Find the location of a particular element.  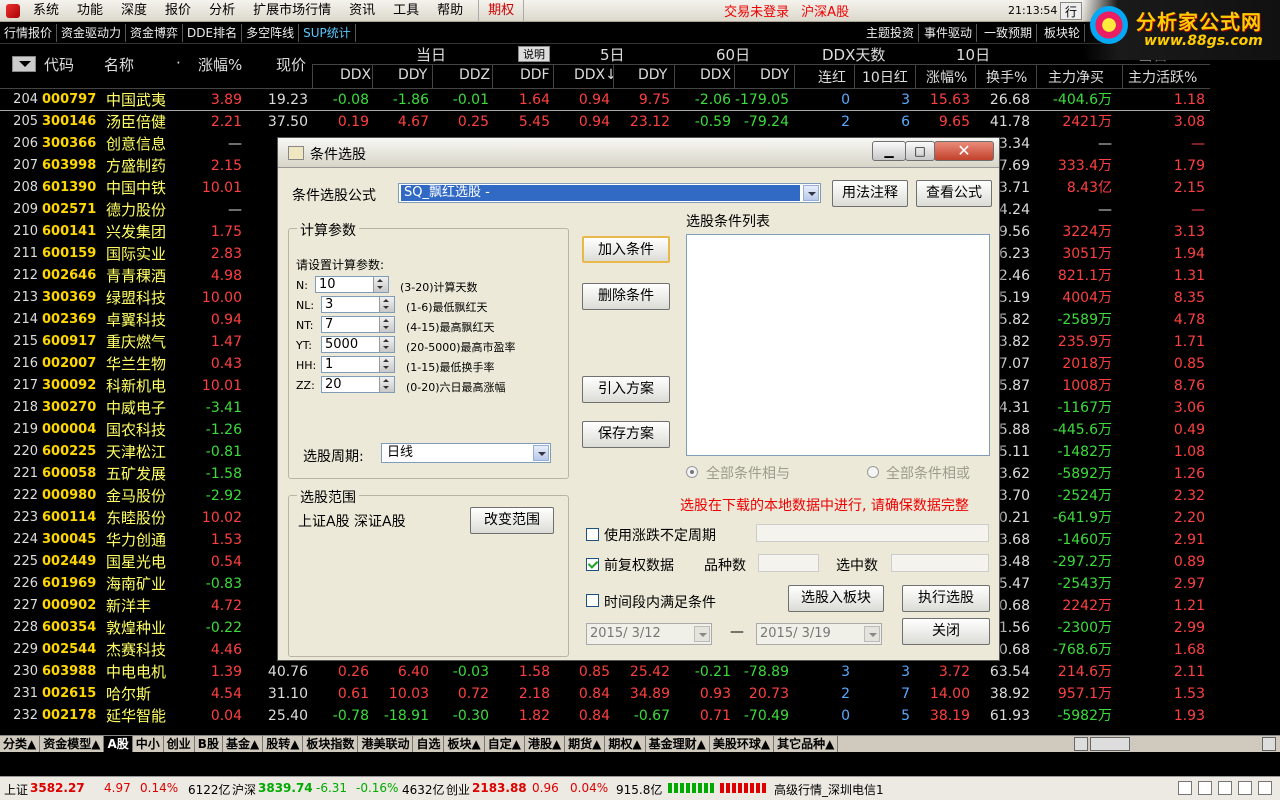

col-ddy-5day: DDY is located at coordinates (652, 75).